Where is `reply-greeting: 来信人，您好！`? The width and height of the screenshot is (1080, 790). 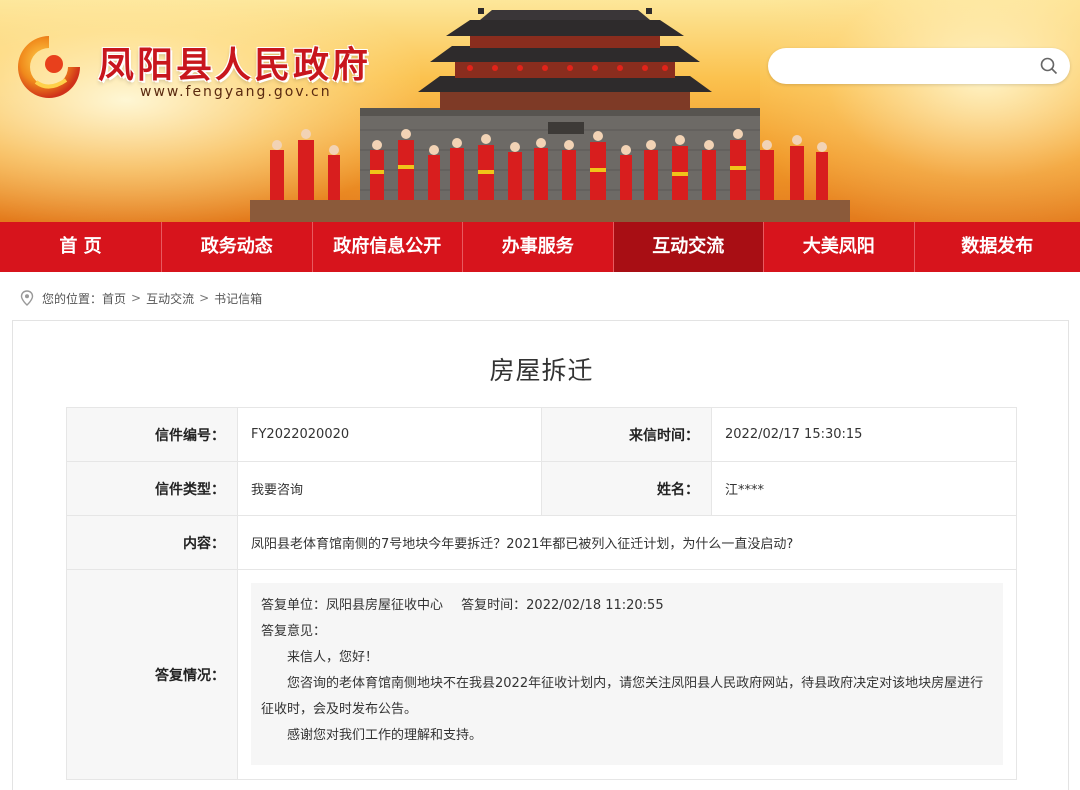 reply-greeting: 来信人，您好！ is located at coordinates (627, 658).